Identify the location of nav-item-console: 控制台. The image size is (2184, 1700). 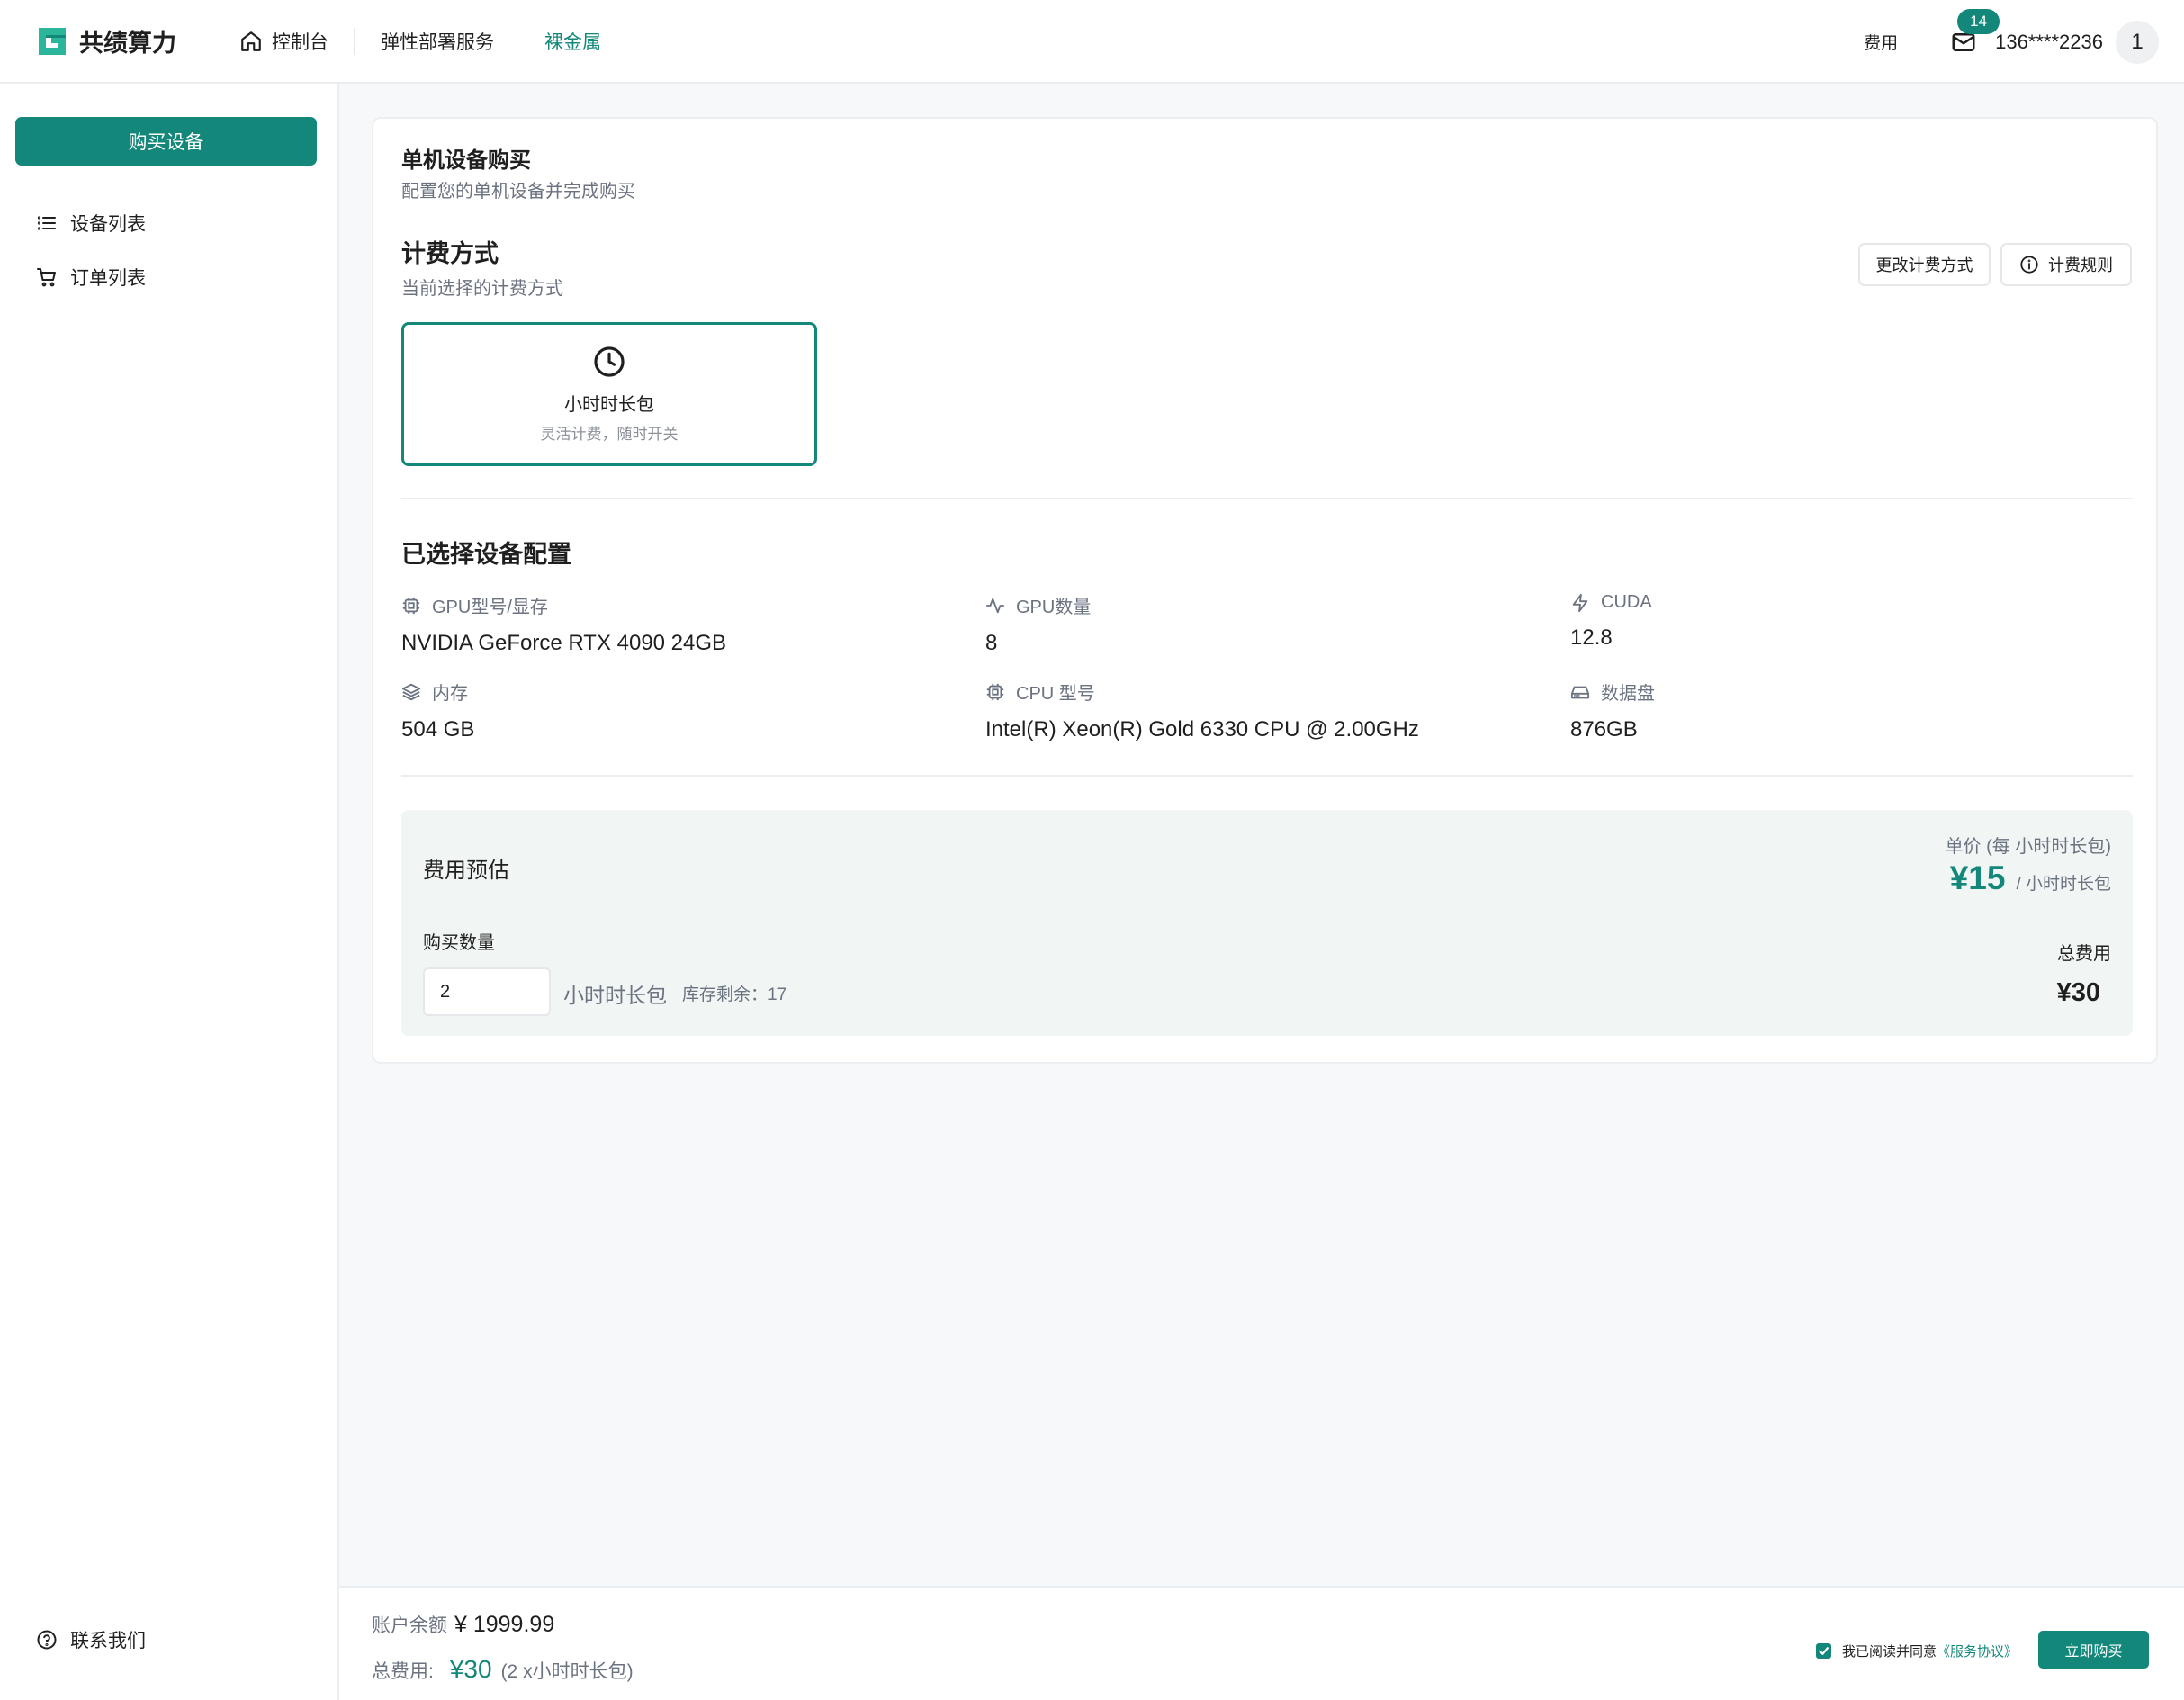
(284, 41).